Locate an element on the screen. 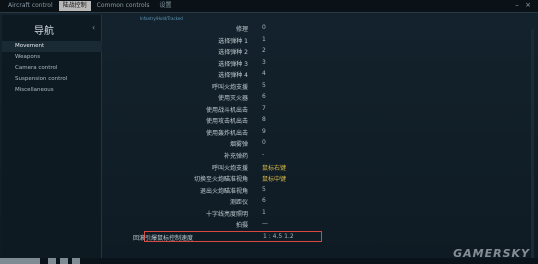 This screenshot has width=538, height=264. keybind-value: 7 is located at coordinates (264, 108).